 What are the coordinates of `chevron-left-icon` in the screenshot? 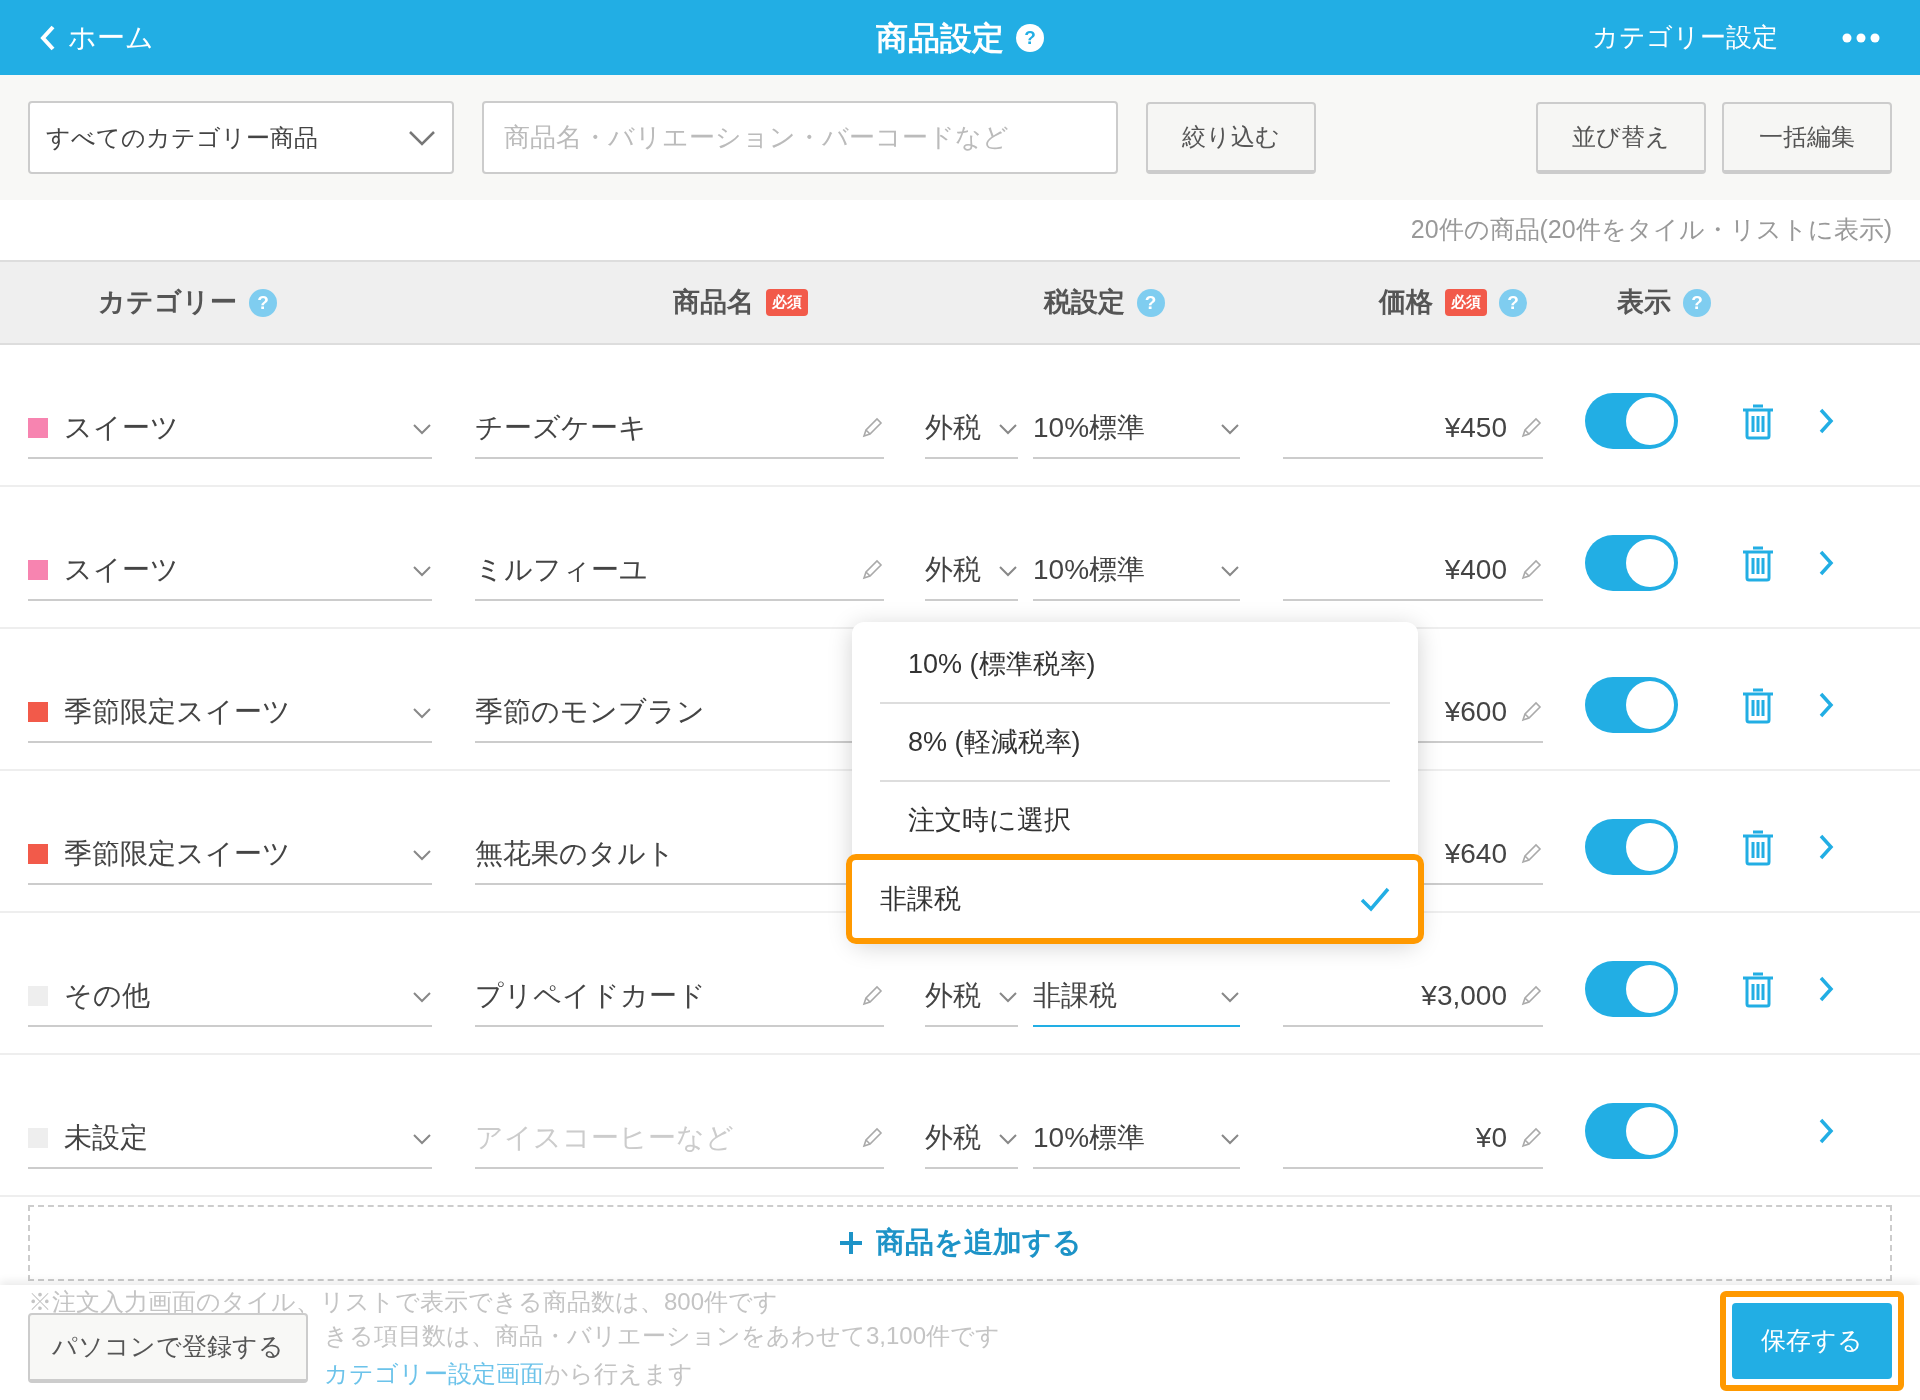 It's located at (48, 37).